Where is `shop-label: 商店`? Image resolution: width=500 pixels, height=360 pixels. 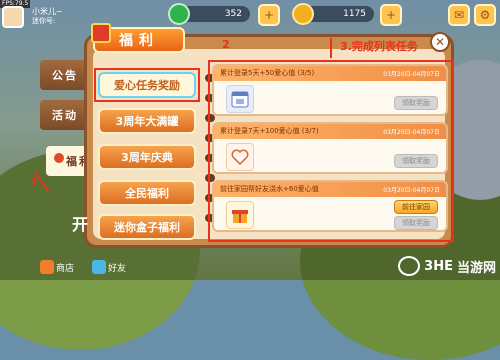 shop-label: 商店 is located at coordinates (65, 268).